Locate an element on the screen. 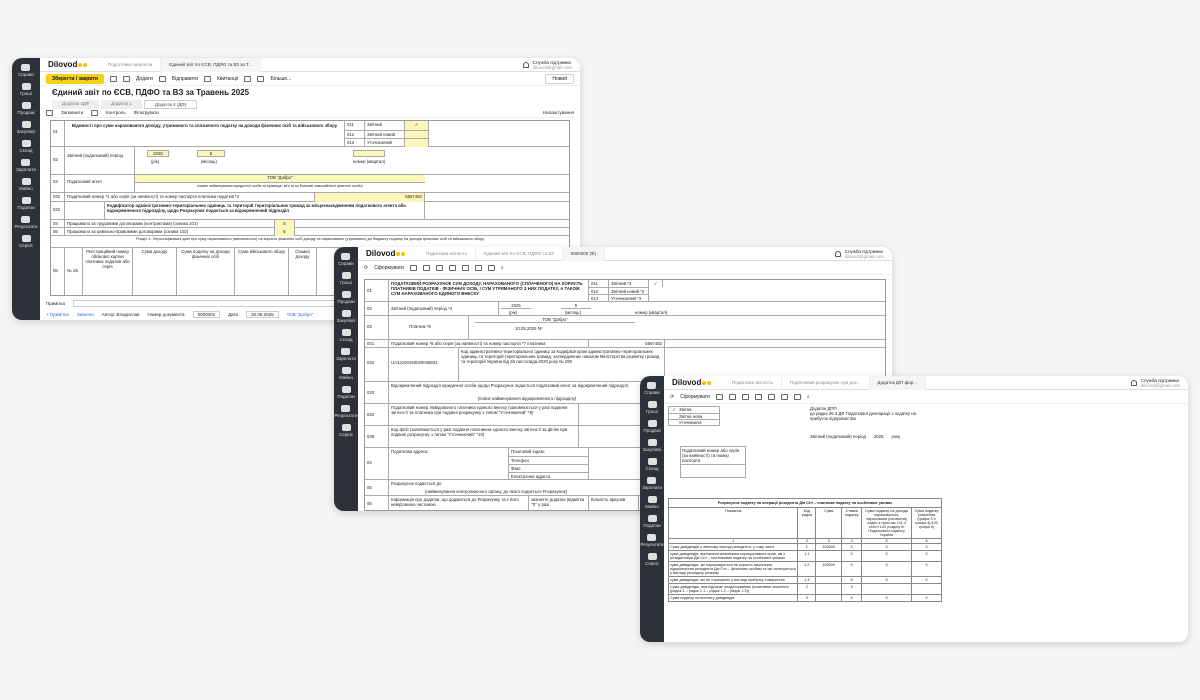 The width and height of the screenshot is (1200, 700). taxno-field is located at coordinates (713, 471).